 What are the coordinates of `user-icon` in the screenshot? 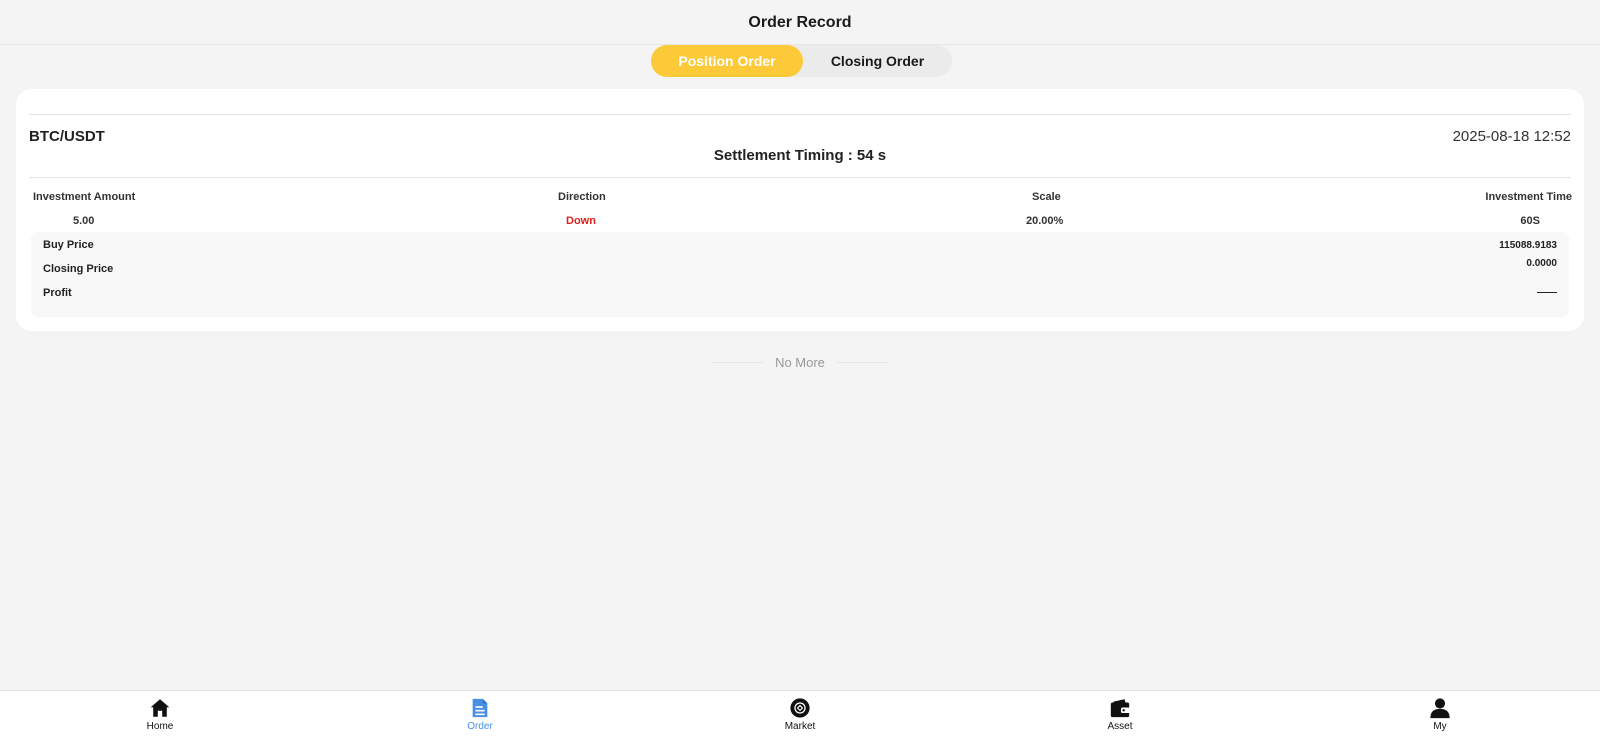 It's located at (1440, 708).